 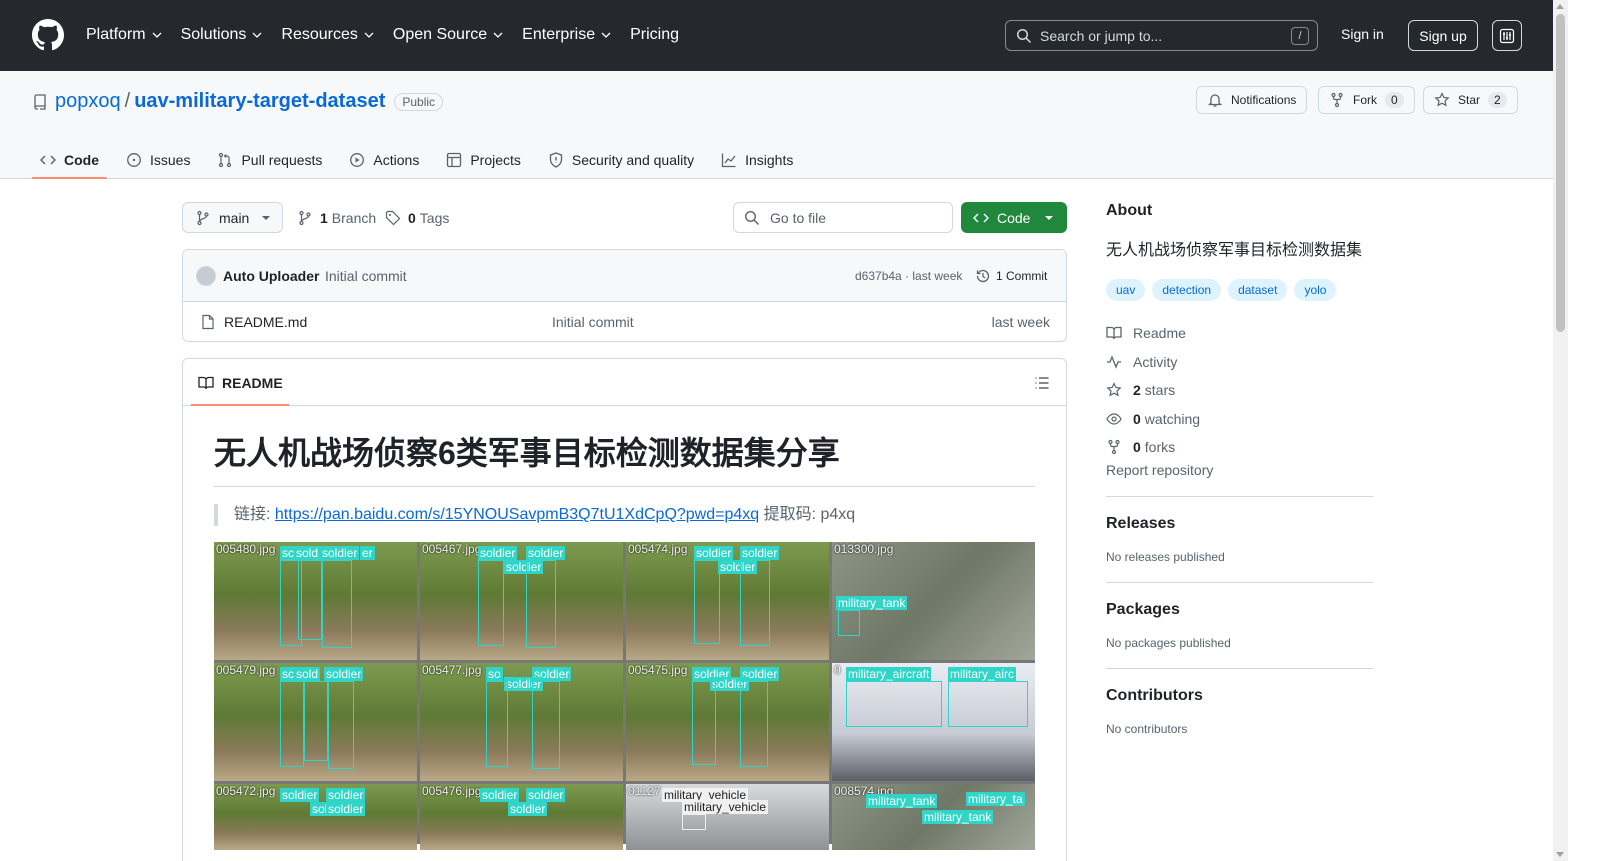 What do you see at coordinates (1160, 447) in the screenshot?
I see `forks-label: forks` at bounding box center [1160, 447].